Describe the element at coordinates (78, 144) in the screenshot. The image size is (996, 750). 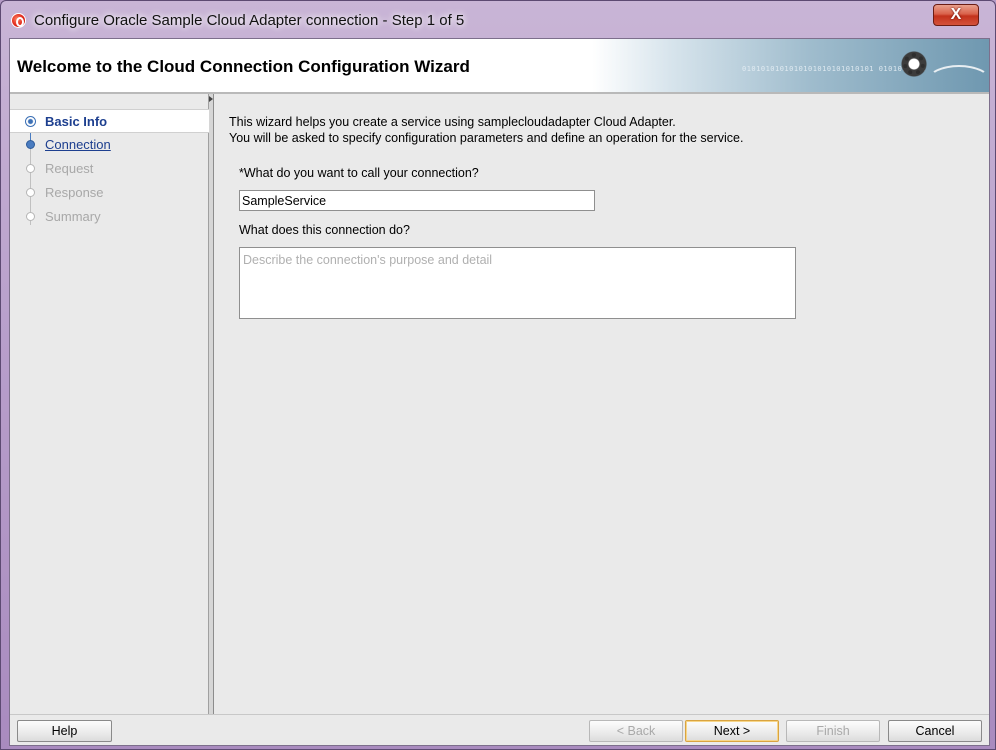
I see `step-label: Connection` at that location.